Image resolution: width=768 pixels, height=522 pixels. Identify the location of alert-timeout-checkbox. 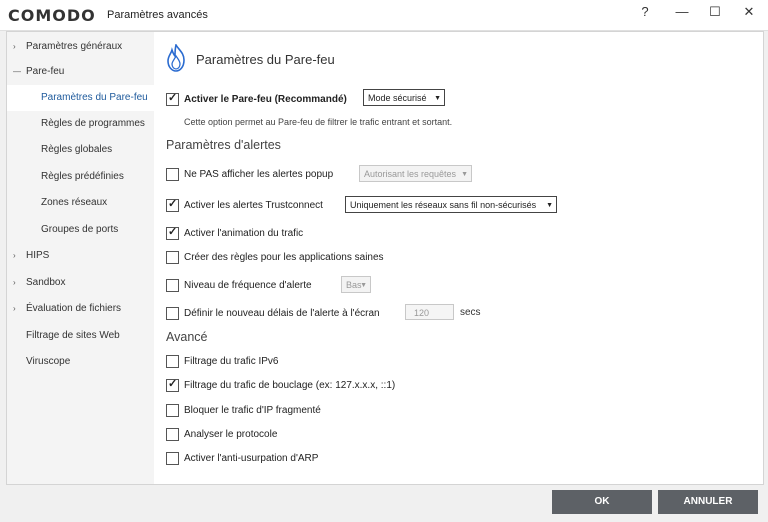
(172, 313).